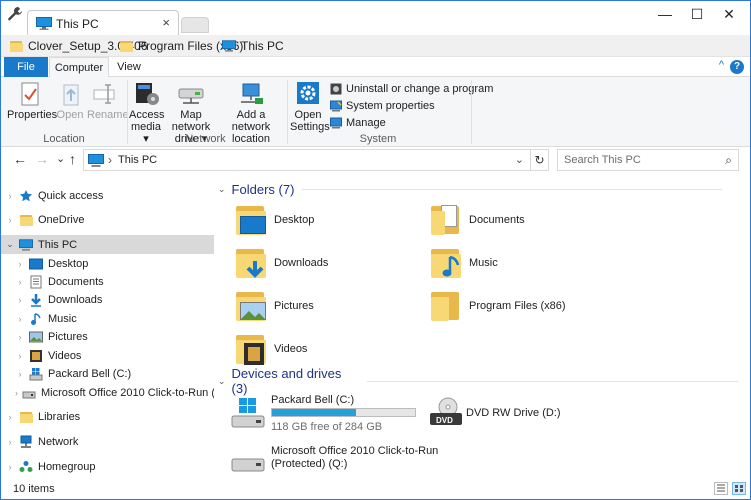 The image size is (751, 500). I want to click on rename-icon, so click(104, 94).